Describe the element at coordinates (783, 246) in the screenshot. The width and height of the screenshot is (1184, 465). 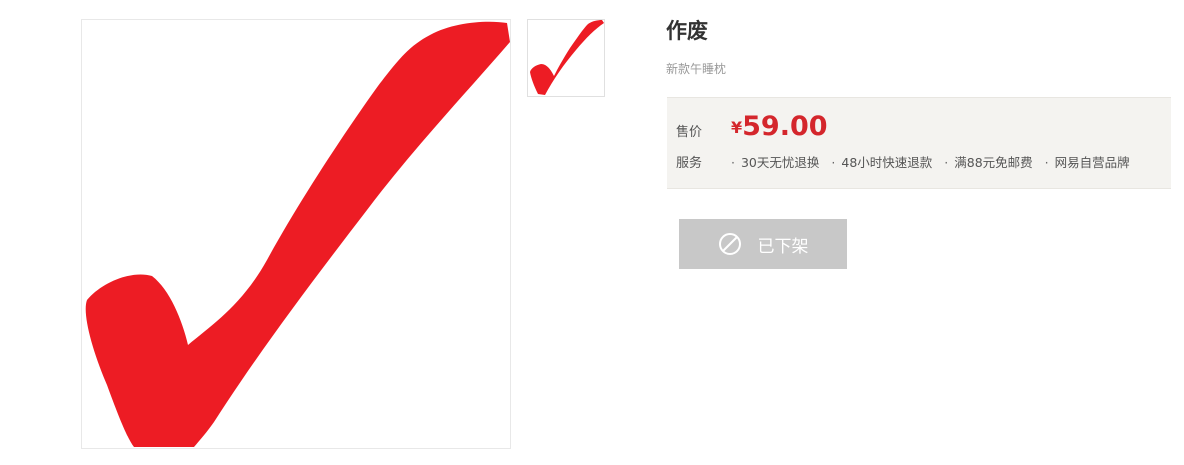
I see `off-shelf-label: 已下架` at that location.